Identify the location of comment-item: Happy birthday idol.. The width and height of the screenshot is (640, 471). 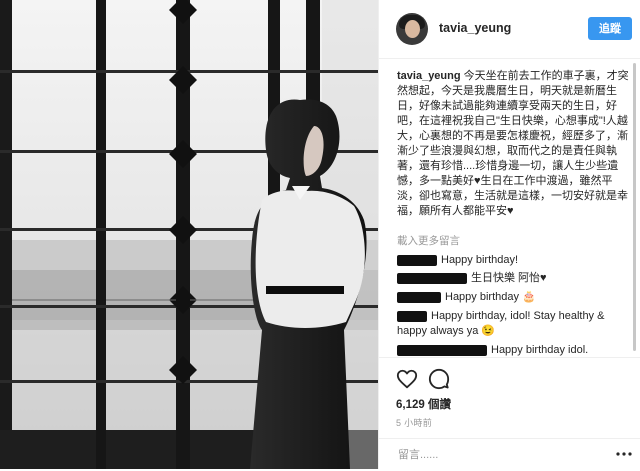
(517, 350).